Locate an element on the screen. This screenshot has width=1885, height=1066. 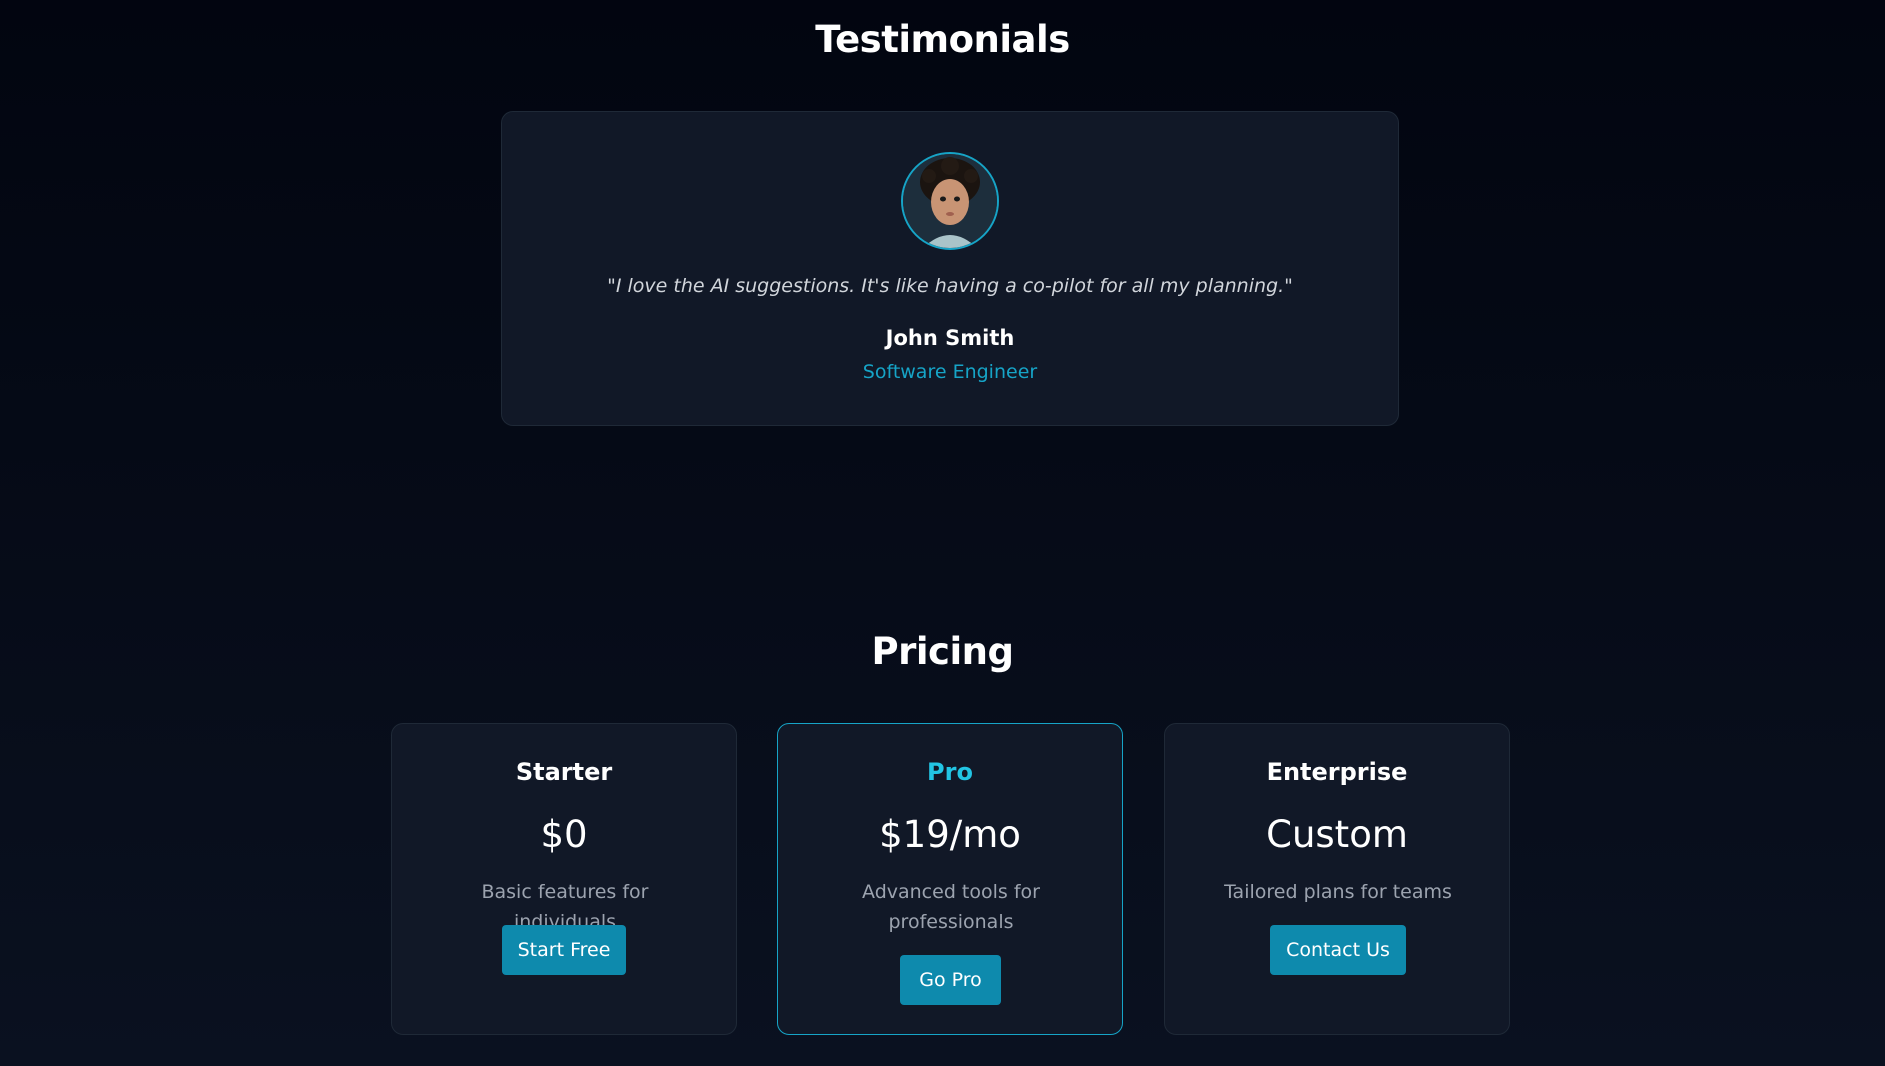
testimonial-author-name: John Smith is located at coordinates (950, 338).